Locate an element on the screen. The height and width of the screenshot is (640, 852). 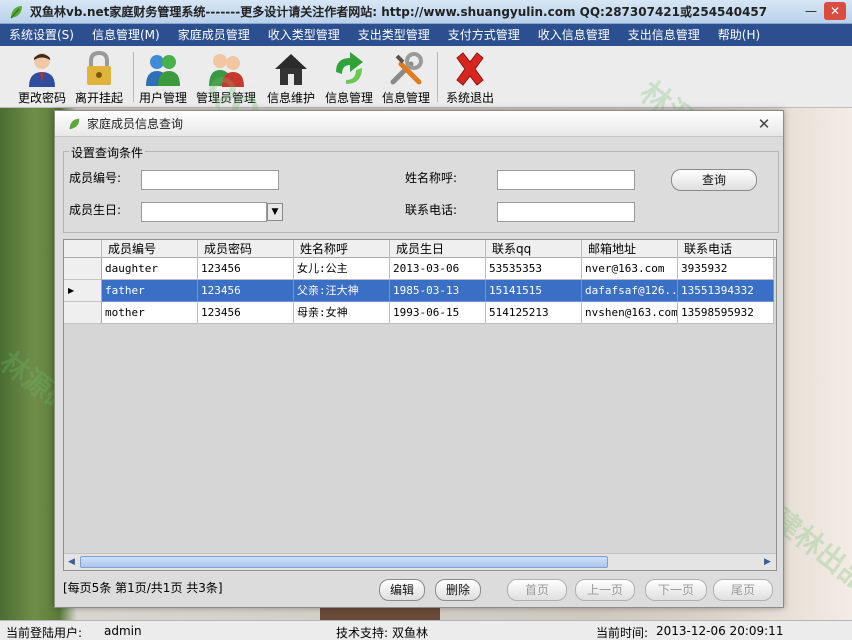
horizontal-scrollbar: ◀ ▶ is located at coordinates (420, 561).